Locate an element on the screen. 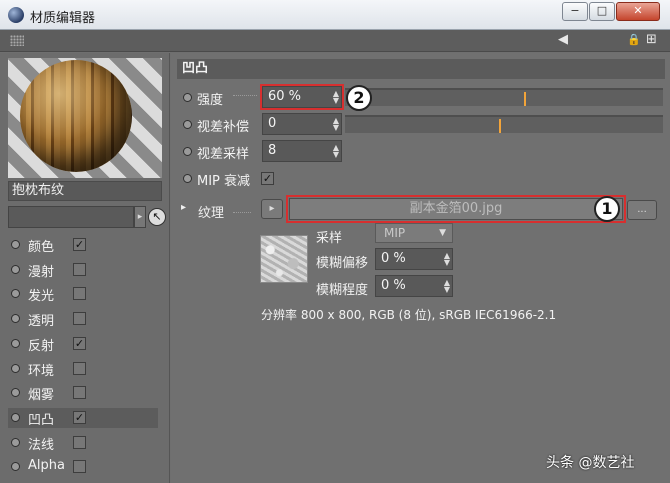 The image size is (670, 483). strength-slider is located at coordinates (504, 97).